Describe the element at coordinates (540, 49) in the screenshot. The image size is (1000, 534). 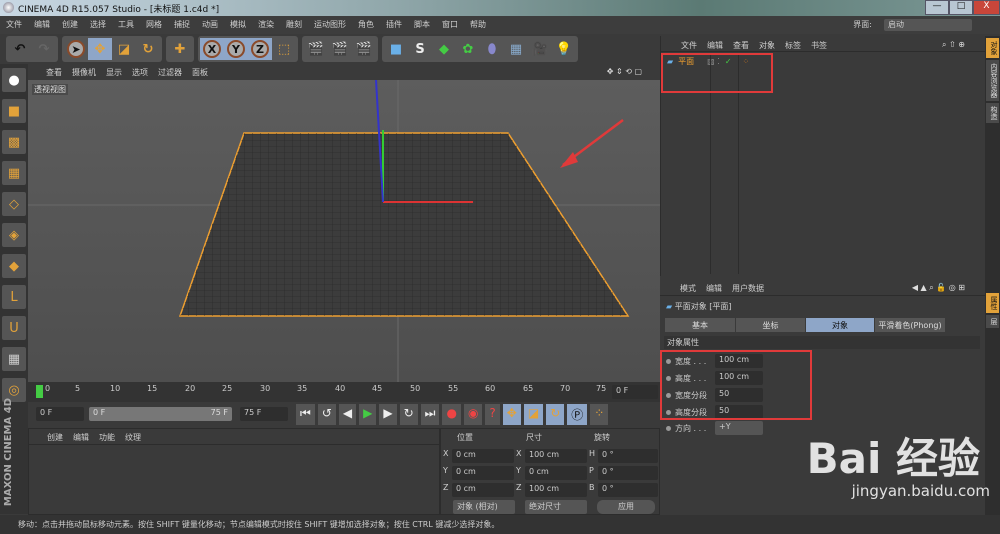
I see `camera-icon: 🎥` at that location.